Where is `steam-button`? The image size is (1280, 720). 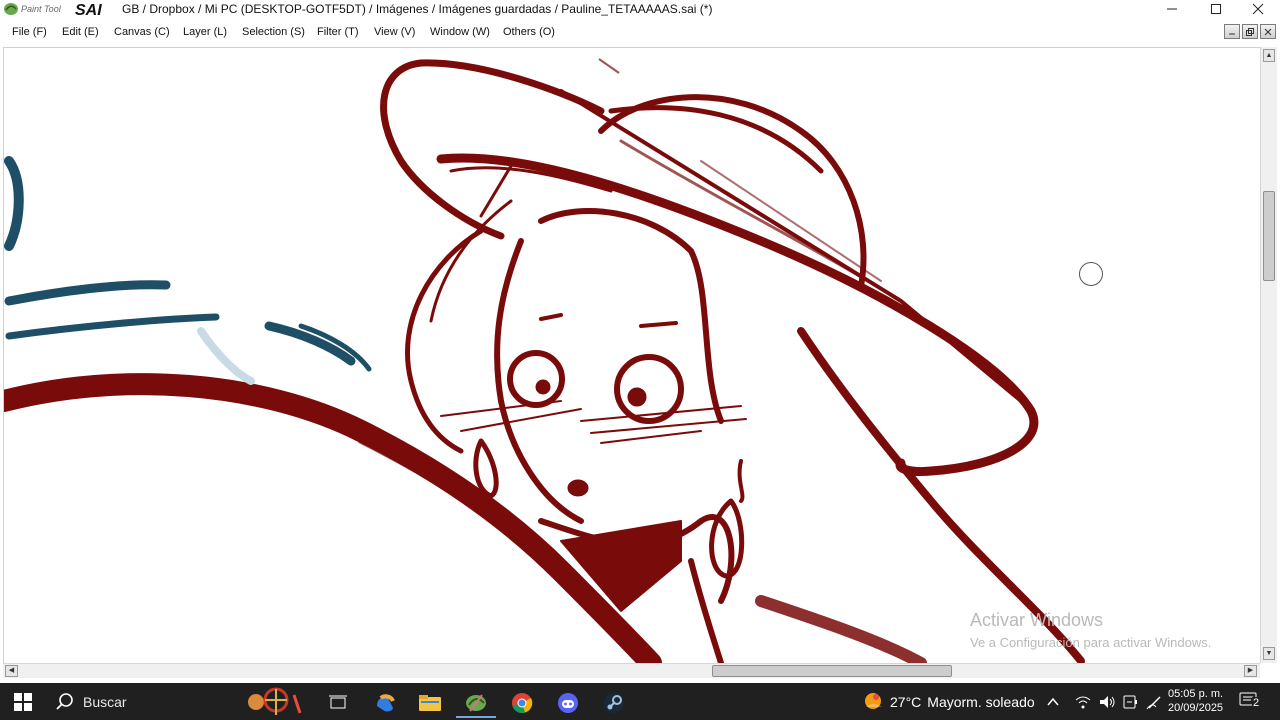
steam-button is located at coordinates (614, 703).